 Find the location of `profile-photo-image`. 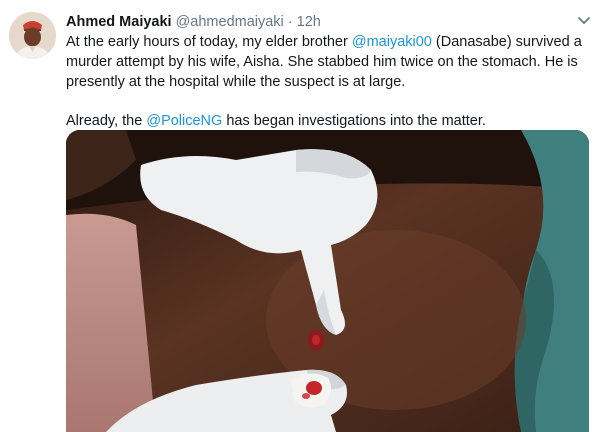

profile-photo-image is located at coordinates (32, 35).